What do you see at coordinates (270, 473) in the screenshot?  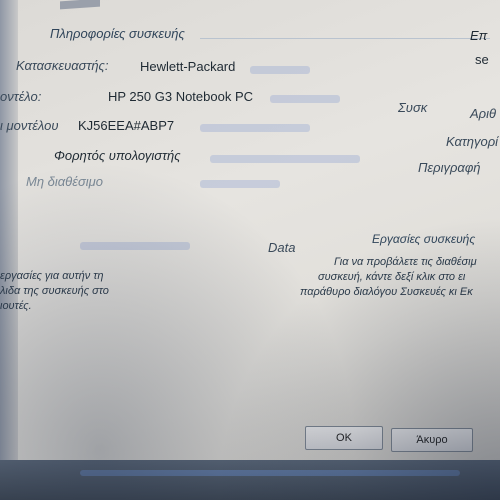 I see `taskbar-highlight` at bounding box center [270, 473].